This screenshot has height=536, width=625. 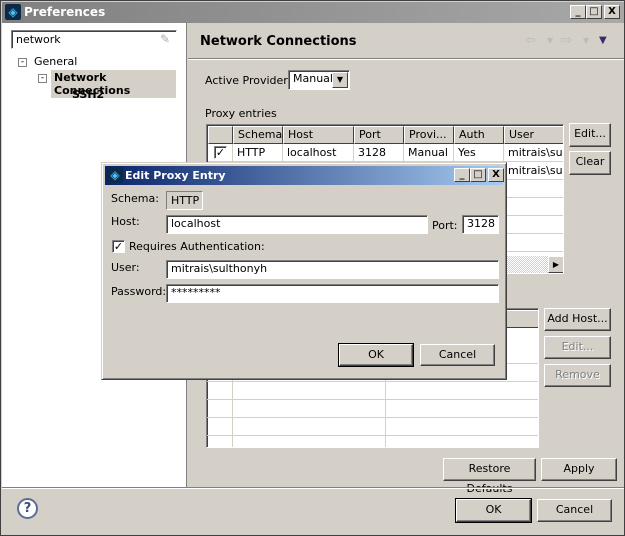 What do you see at coordinates (579, 469) in the screenshot?
I see `apply-button: Apply` at bounding box center [579, 469].